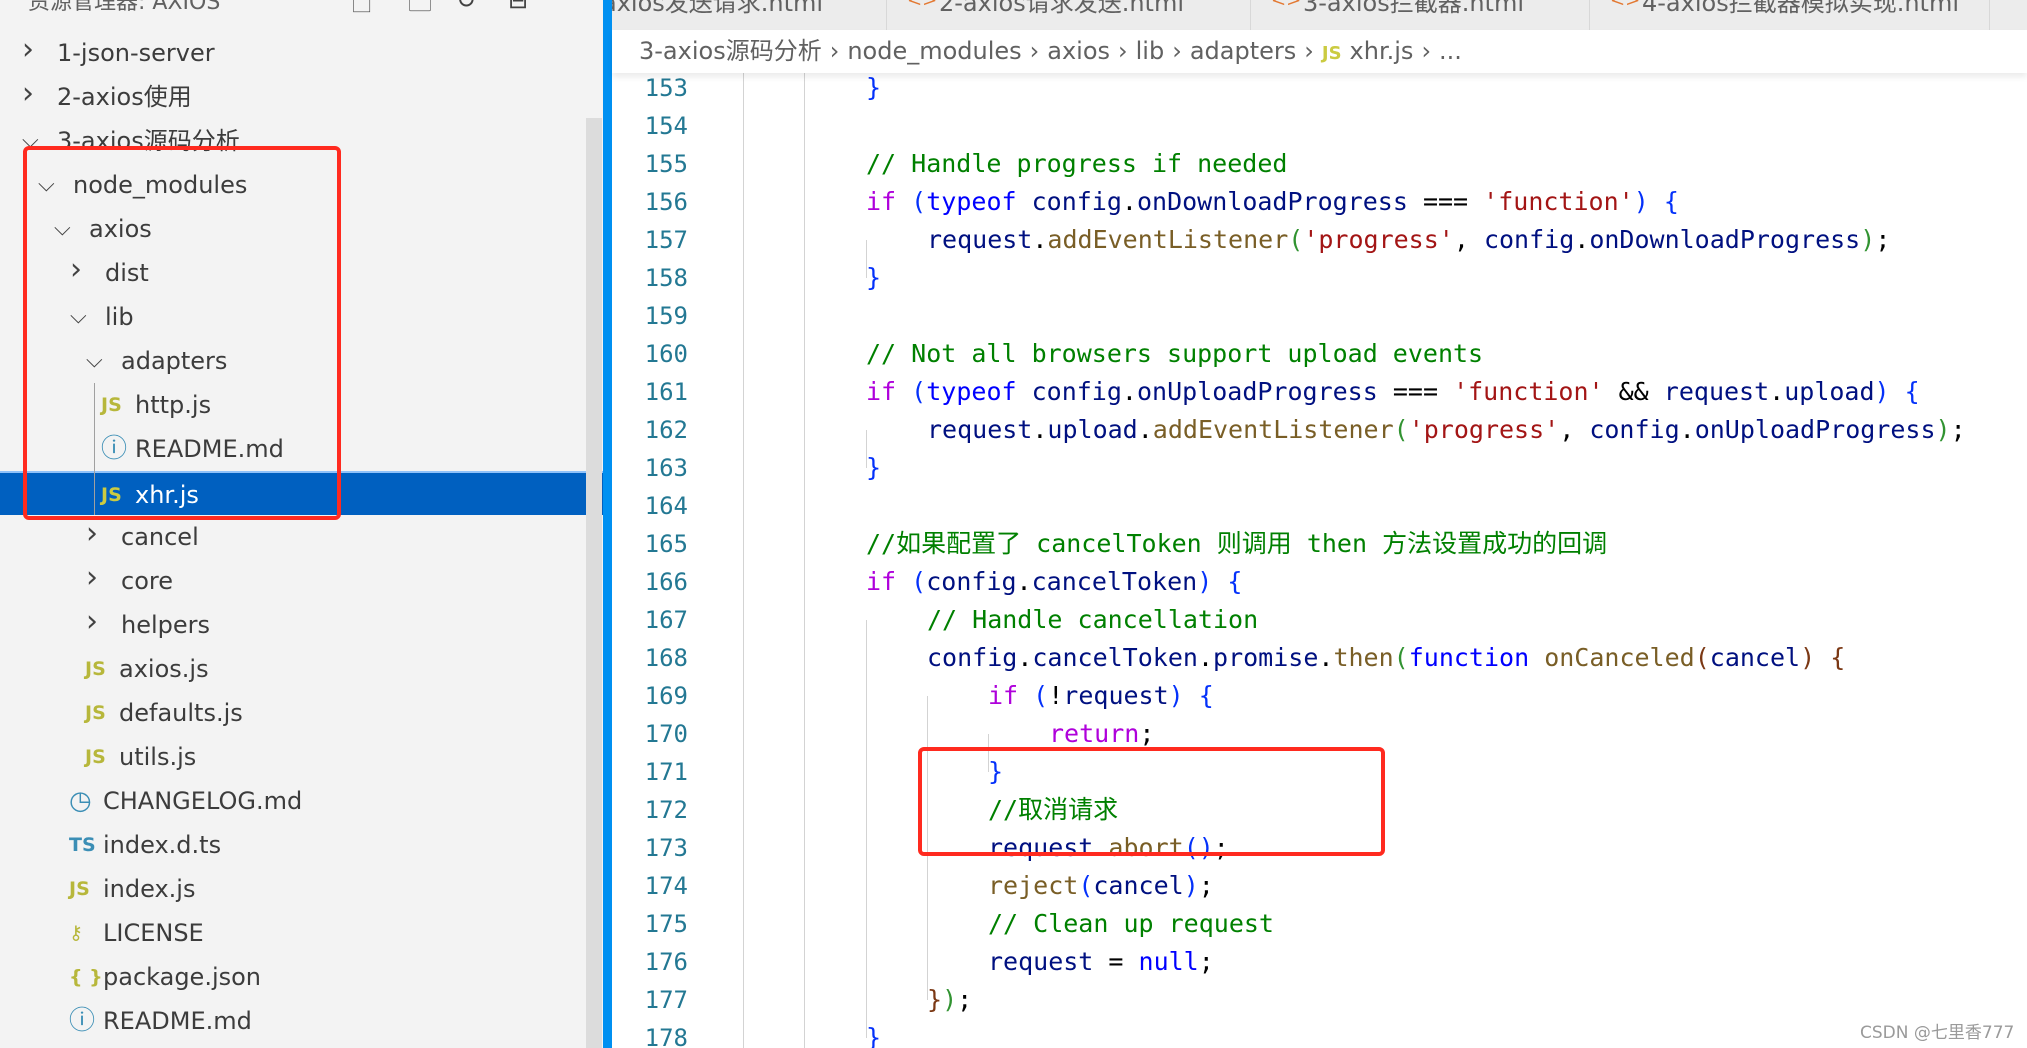  Describe the element at coordinates (1206, 885) in the screenshot. I see `code-token: ;` at that location.